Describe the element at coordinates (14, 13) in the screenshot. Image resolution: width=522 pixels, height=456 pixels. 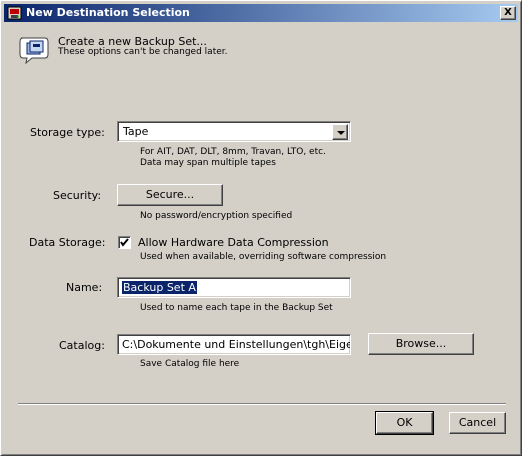
I see `backup-app-icon` at that location.